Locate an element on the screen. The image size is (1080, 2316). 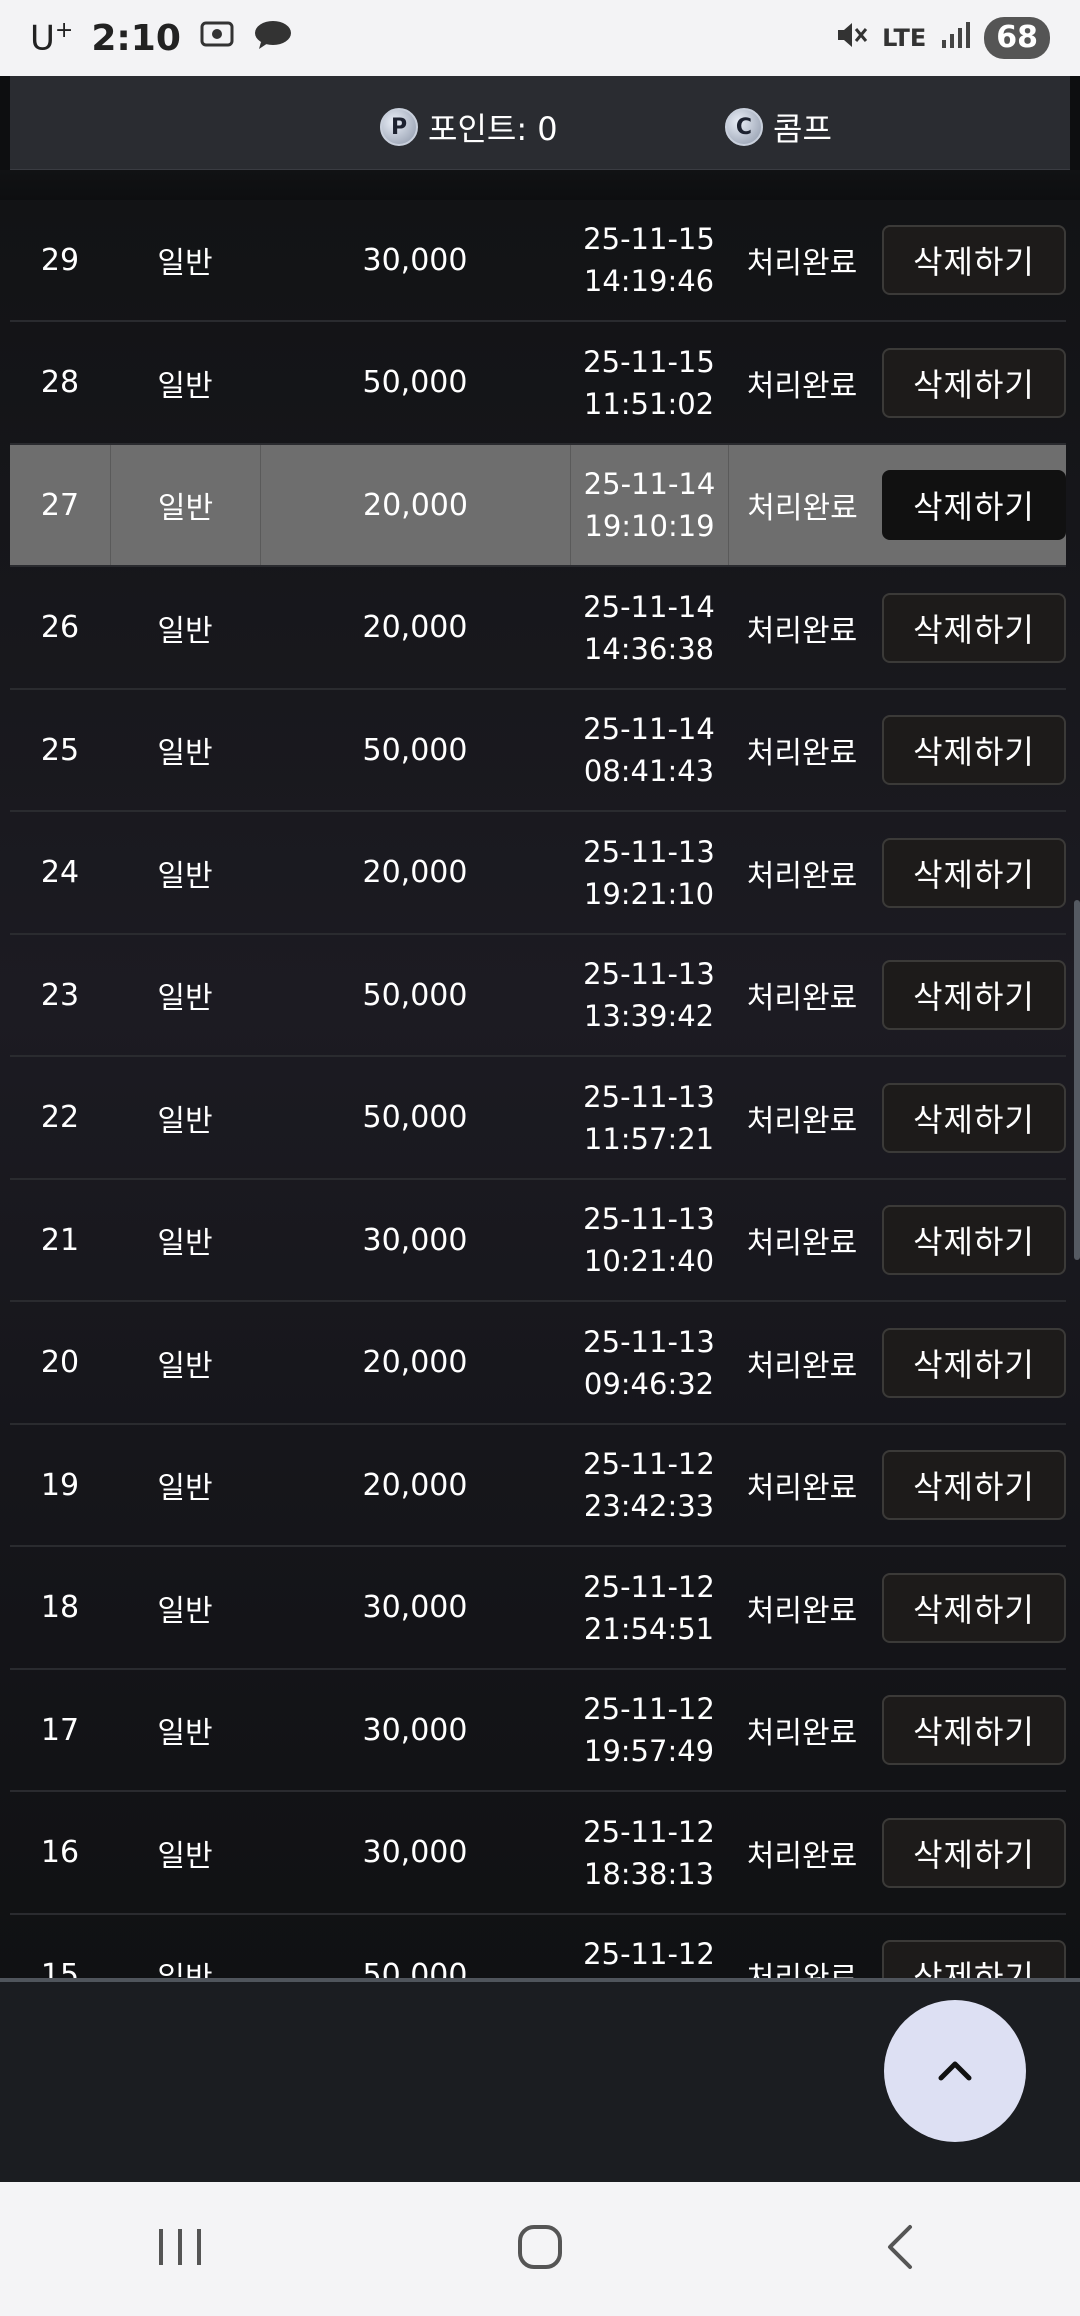
row-time: 10:21:40 is located at coordinates (649, 1261).